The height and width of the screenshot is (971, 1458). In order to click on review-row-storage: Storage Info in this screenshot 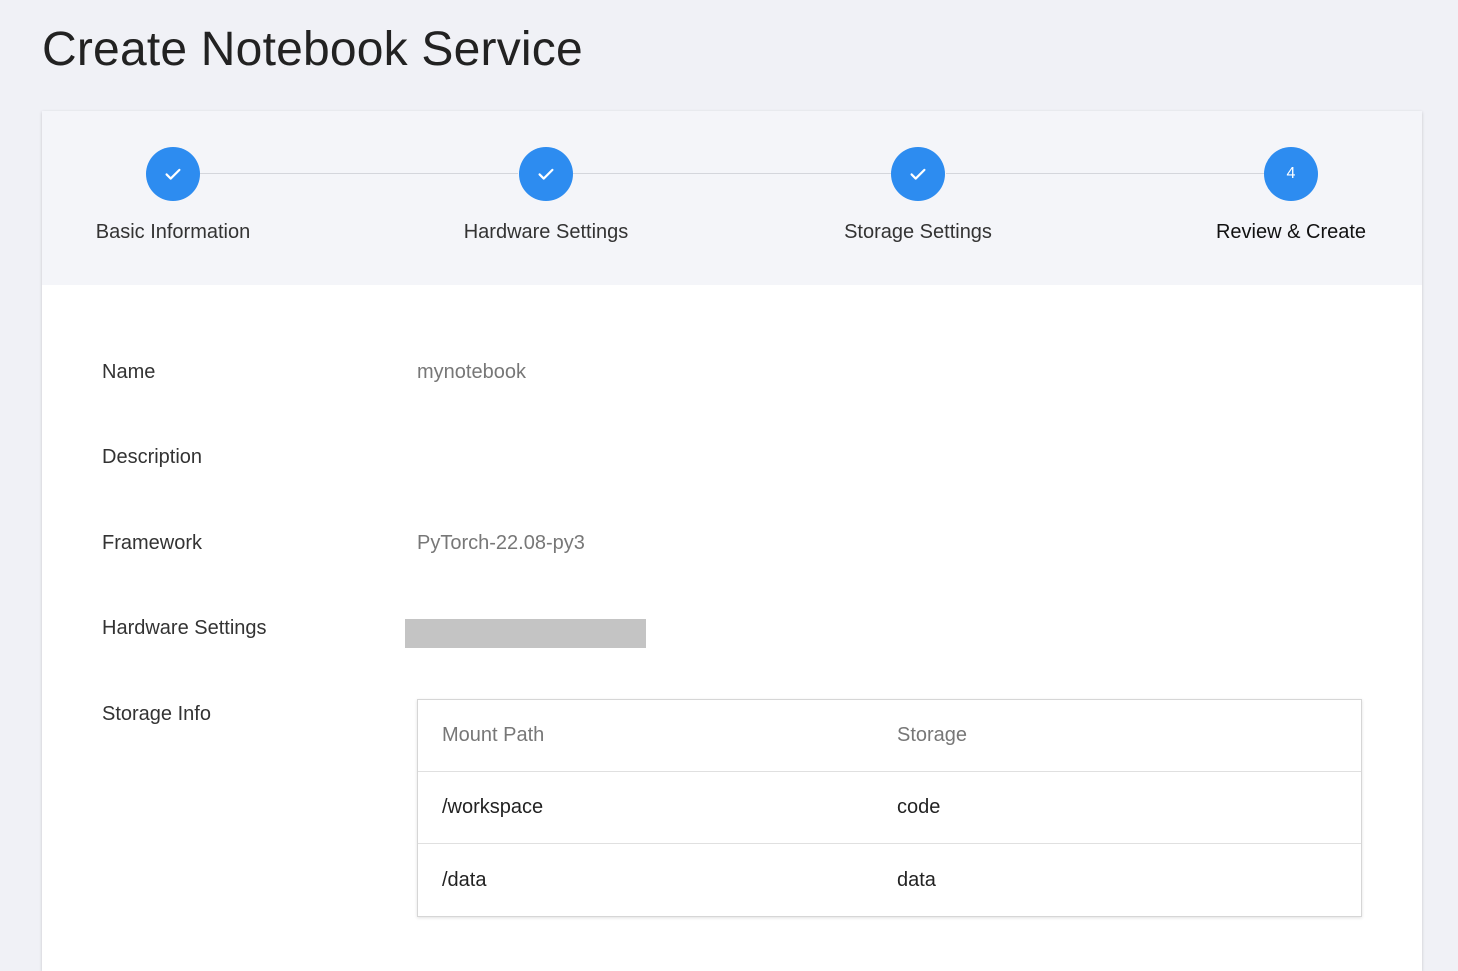, I will do `click(156, 714)`.